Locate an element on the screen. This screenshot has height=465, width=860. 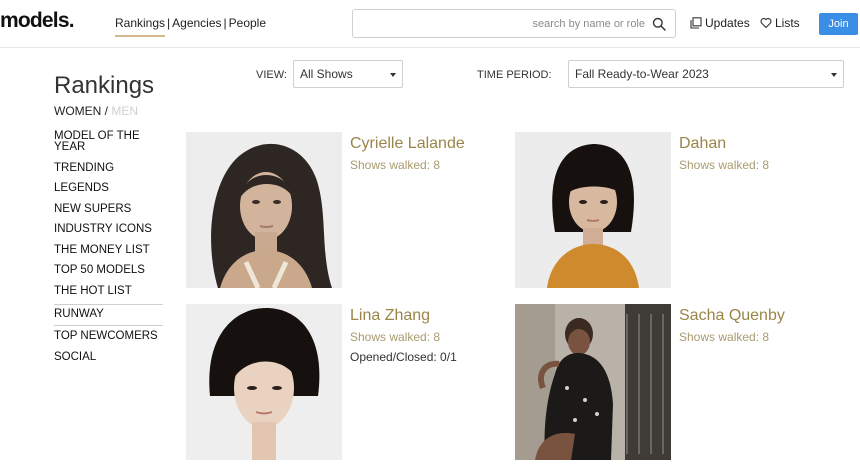
view-select: All Shows is located at coordinates (348, 74).